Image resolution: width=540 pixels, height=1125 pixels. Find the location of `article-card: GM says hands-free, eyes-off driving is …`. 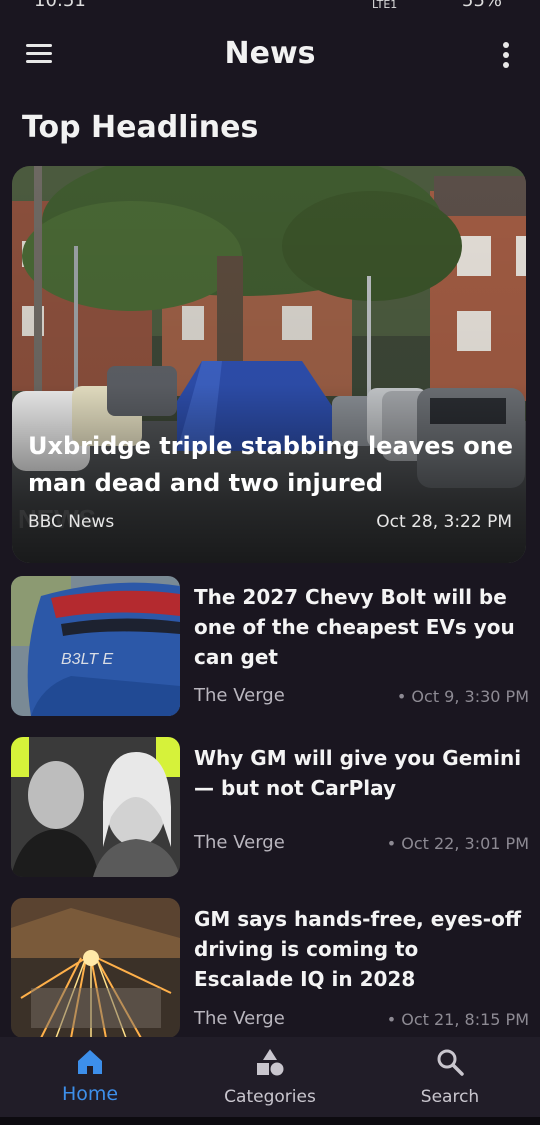

article-card: GM says hands-free, eyes-off driving is … is located at coordinates (270, 968).